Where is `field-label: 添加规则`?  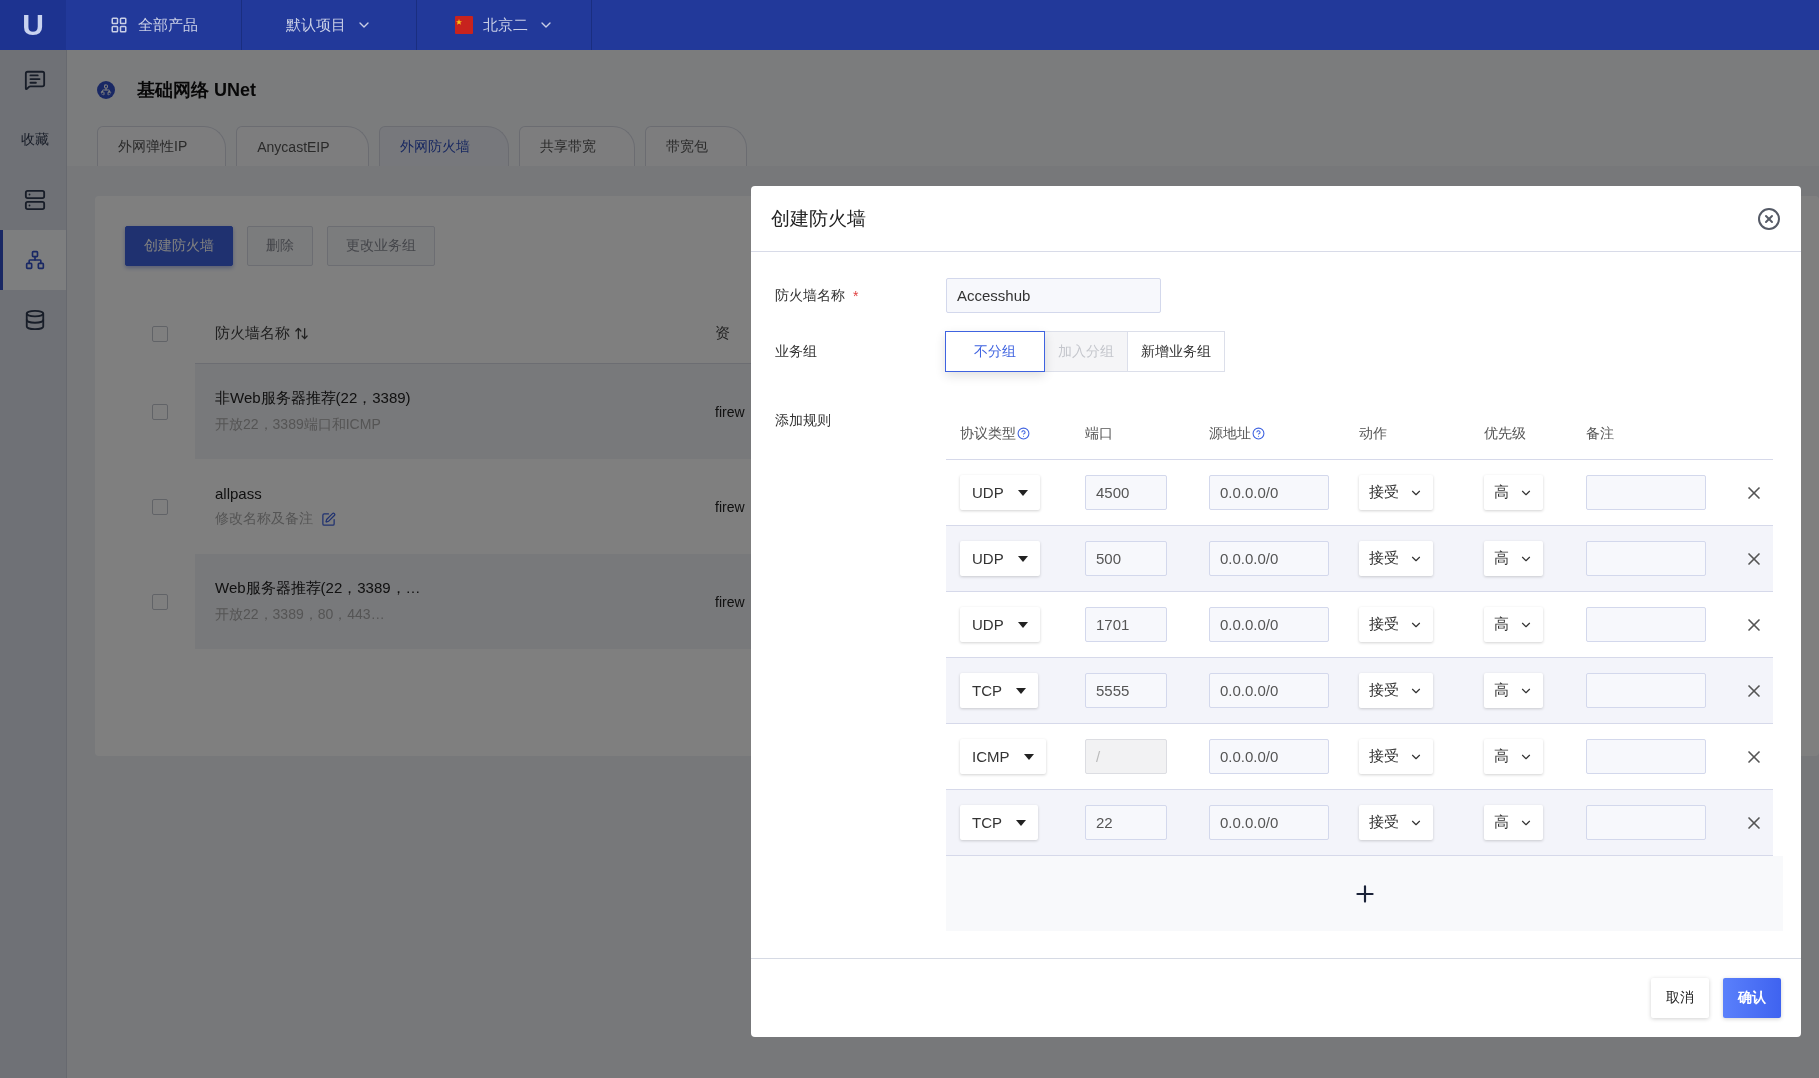
field-label: 添加规则 is located at coordinates (803, 420).